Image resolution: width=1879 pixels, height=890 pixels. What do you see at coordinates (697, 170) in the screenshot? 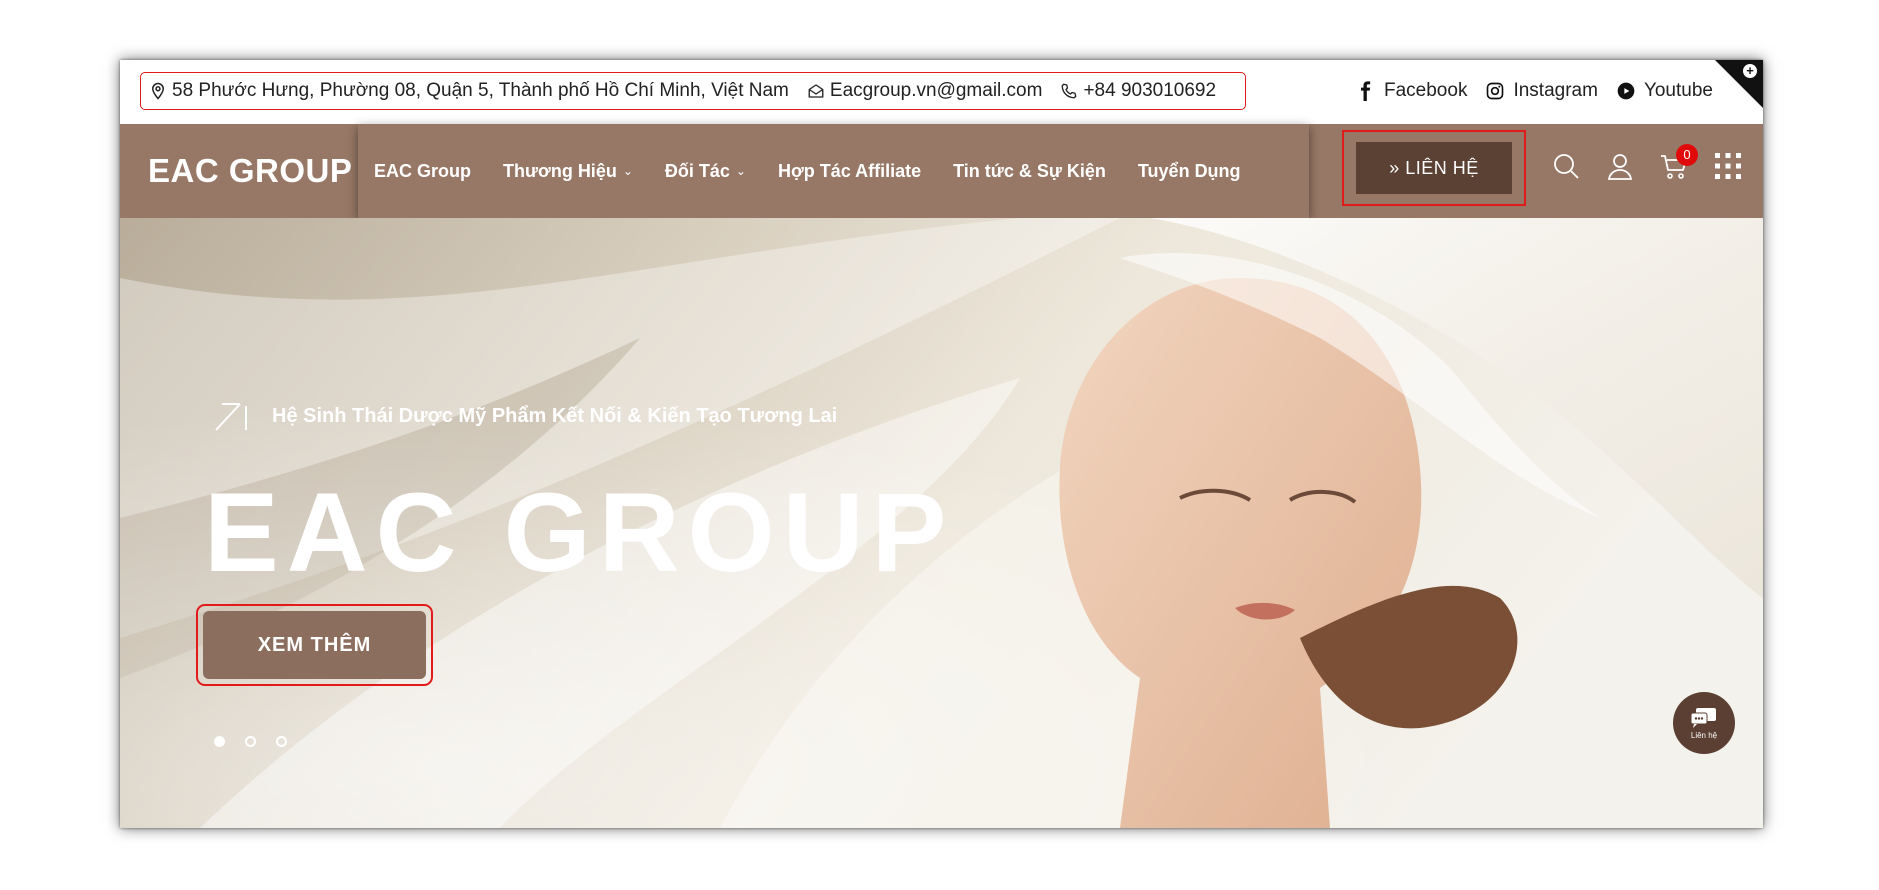
I see `menu-label: Đối Tác` at bounding box center [697, 170].